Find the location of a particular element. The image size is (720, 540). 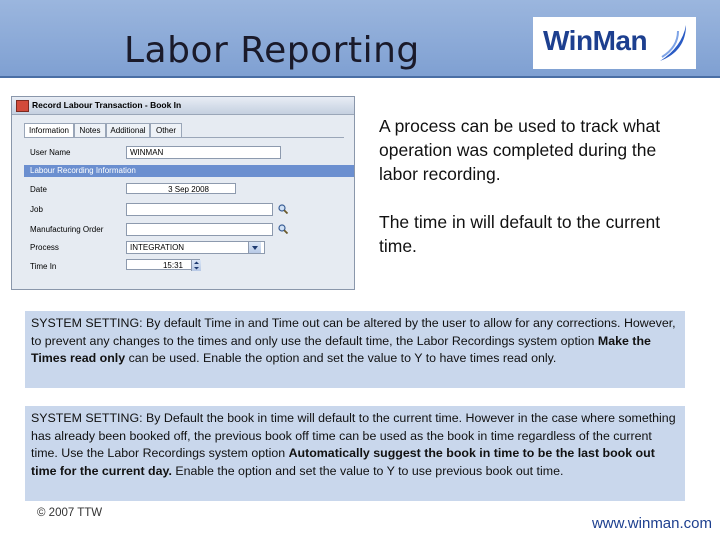

time-in-label: Time In is located at coordinates (43, 266).